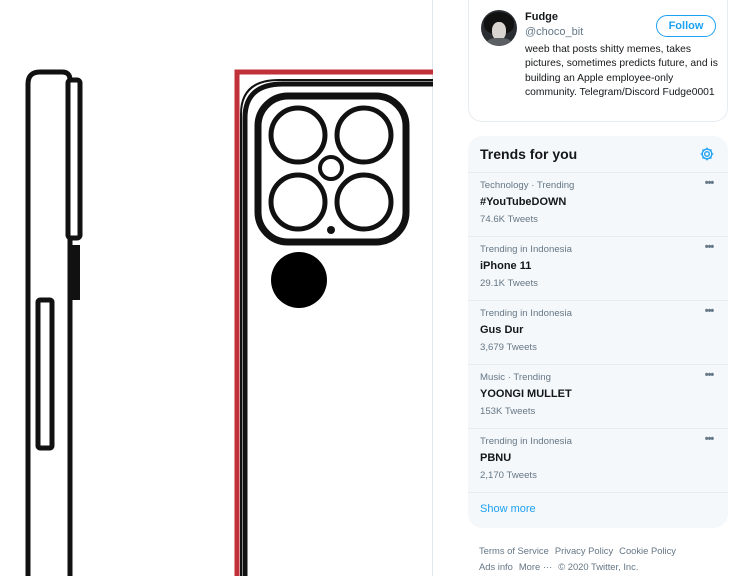 The width and height of the screenshot is (730, 576). What do you see at coordinates (526, 394) in the screenshot?
I see `trend-name: YOONGI MULLET` at bounding box center [526, 394].